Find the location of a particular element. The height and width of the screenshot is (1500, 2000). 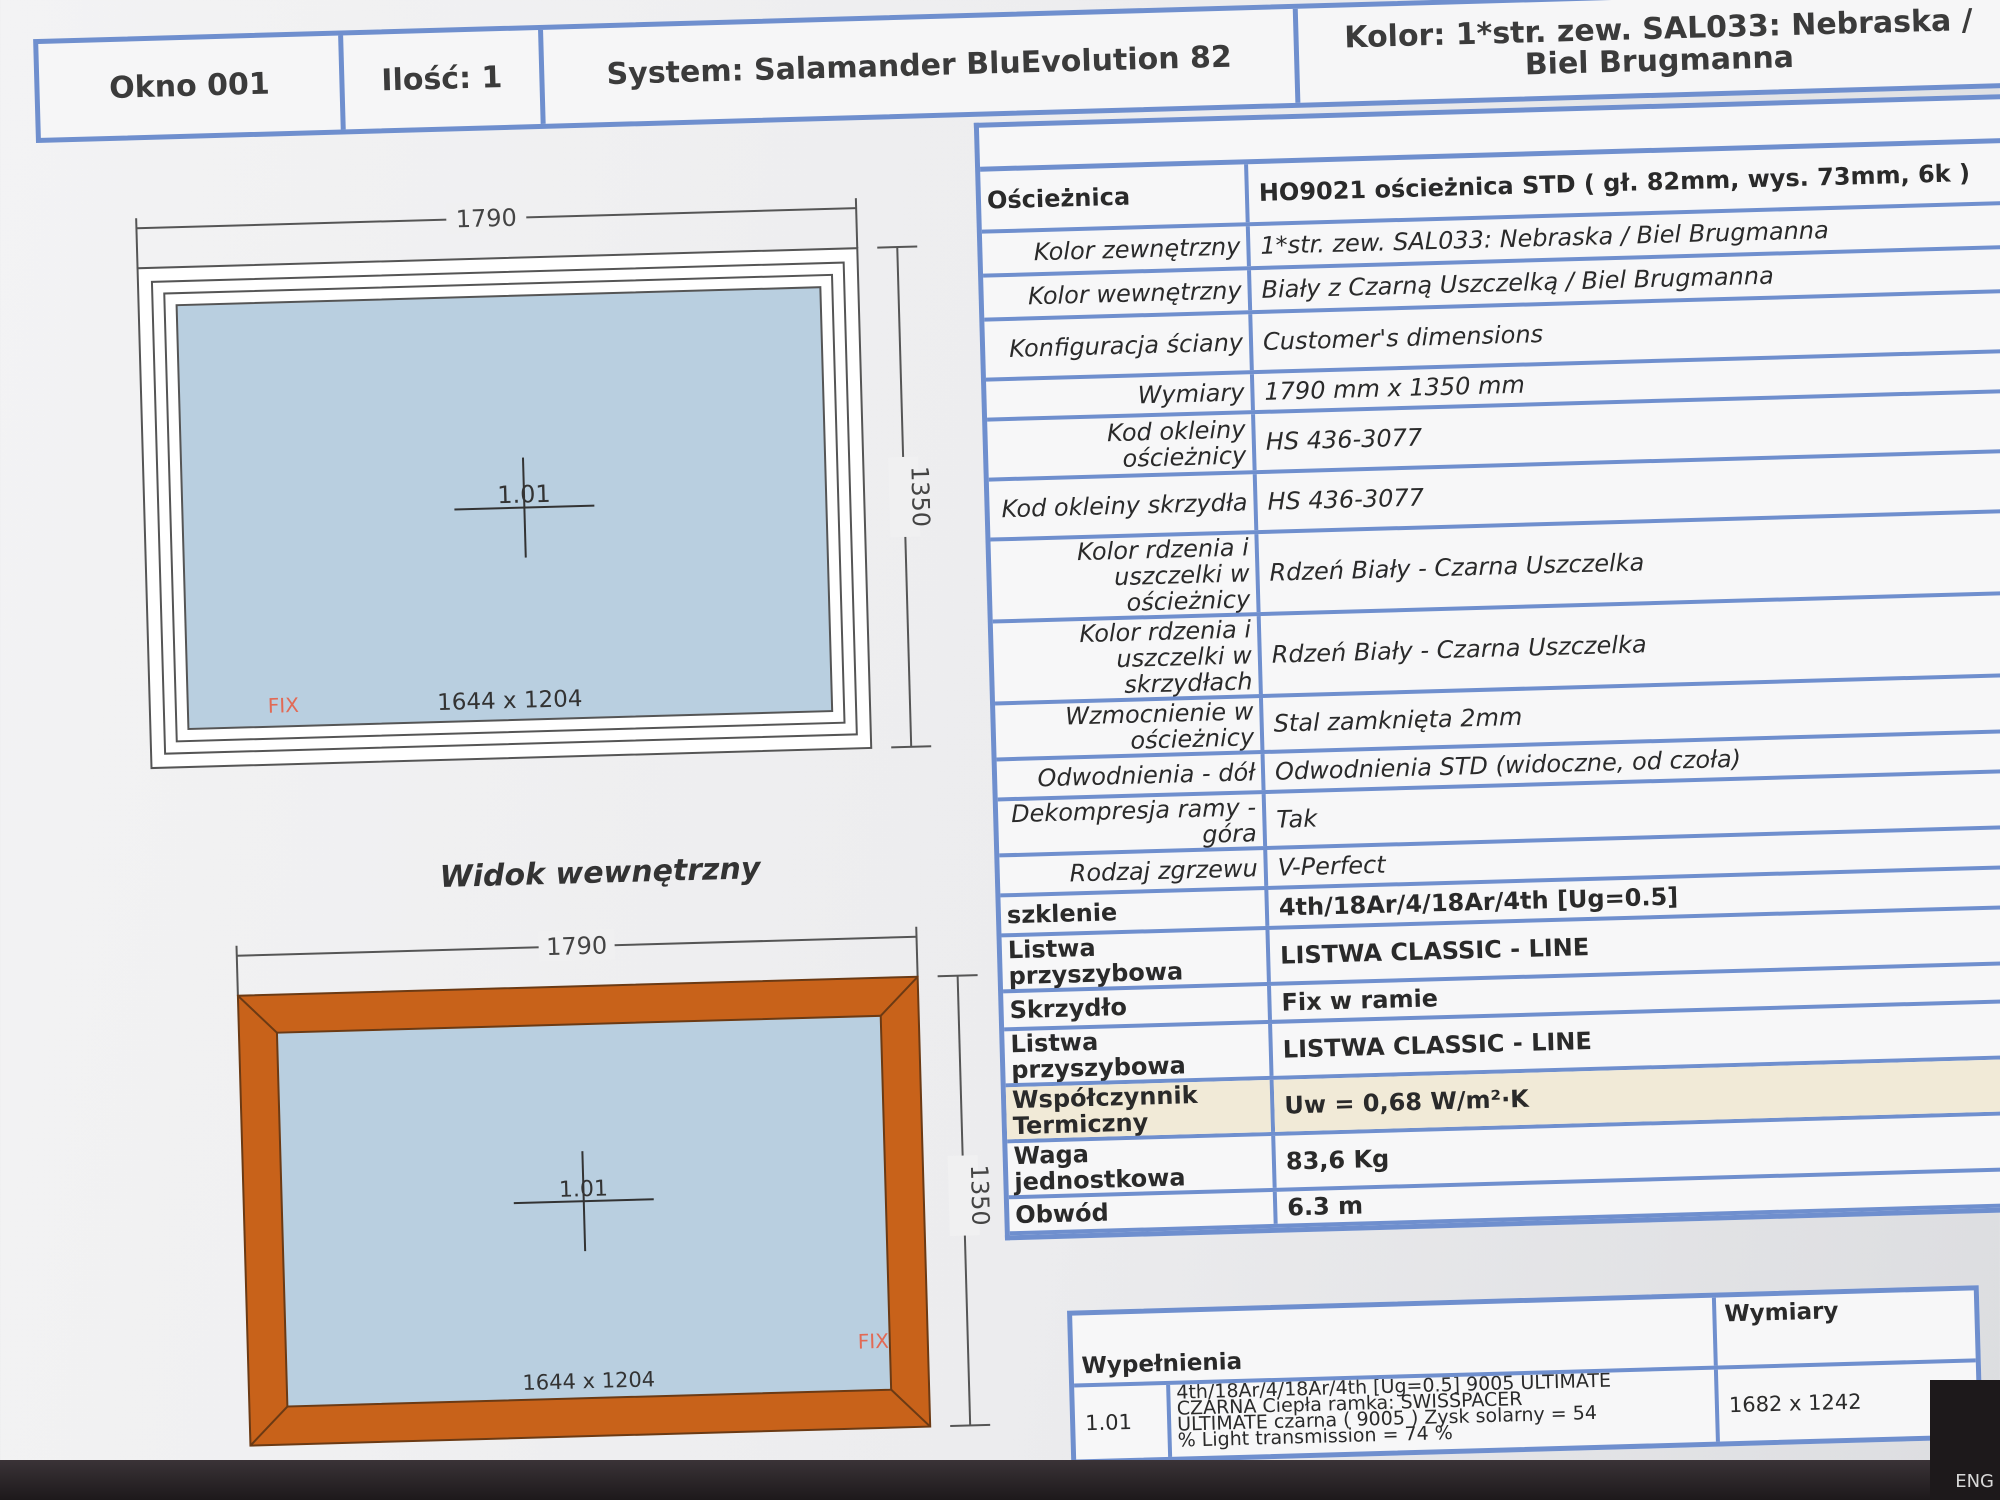

fill-id: 1.01 is located at coordinates (1123, 1422).